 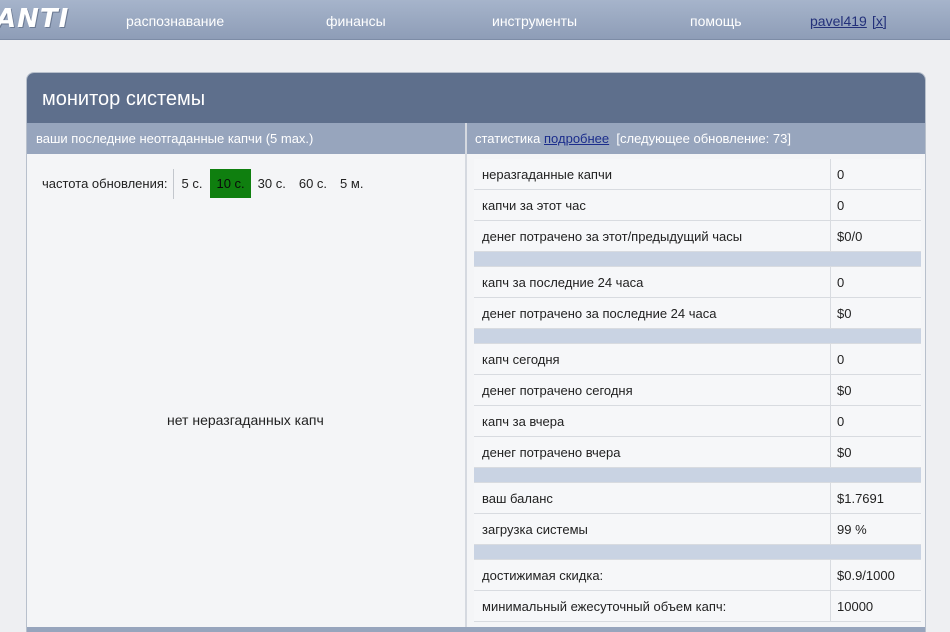 I want to click on stat-label: денег потрачено сегодня, so click(x=652, y=390).